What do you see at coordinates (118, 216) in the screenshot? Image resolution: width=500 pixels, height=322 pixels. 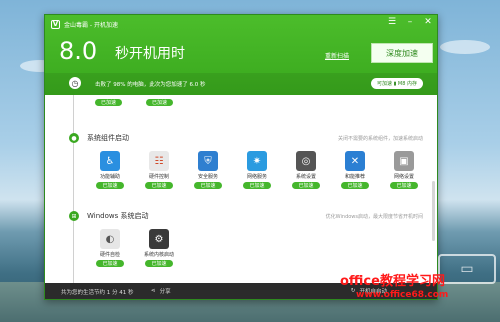 I see `section-title: Windows 系统启动` at bounding box center [118, 216].